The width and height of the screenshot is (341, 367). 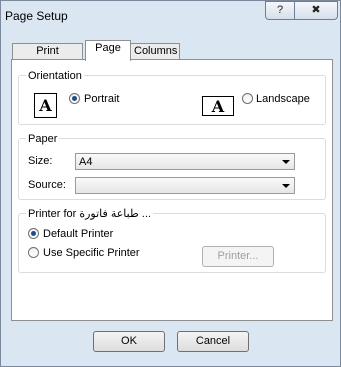 What do you see at coordinates (33, 252) in the screenshot?
I see `specific-printer-radio` at bounding box center [33, 252].